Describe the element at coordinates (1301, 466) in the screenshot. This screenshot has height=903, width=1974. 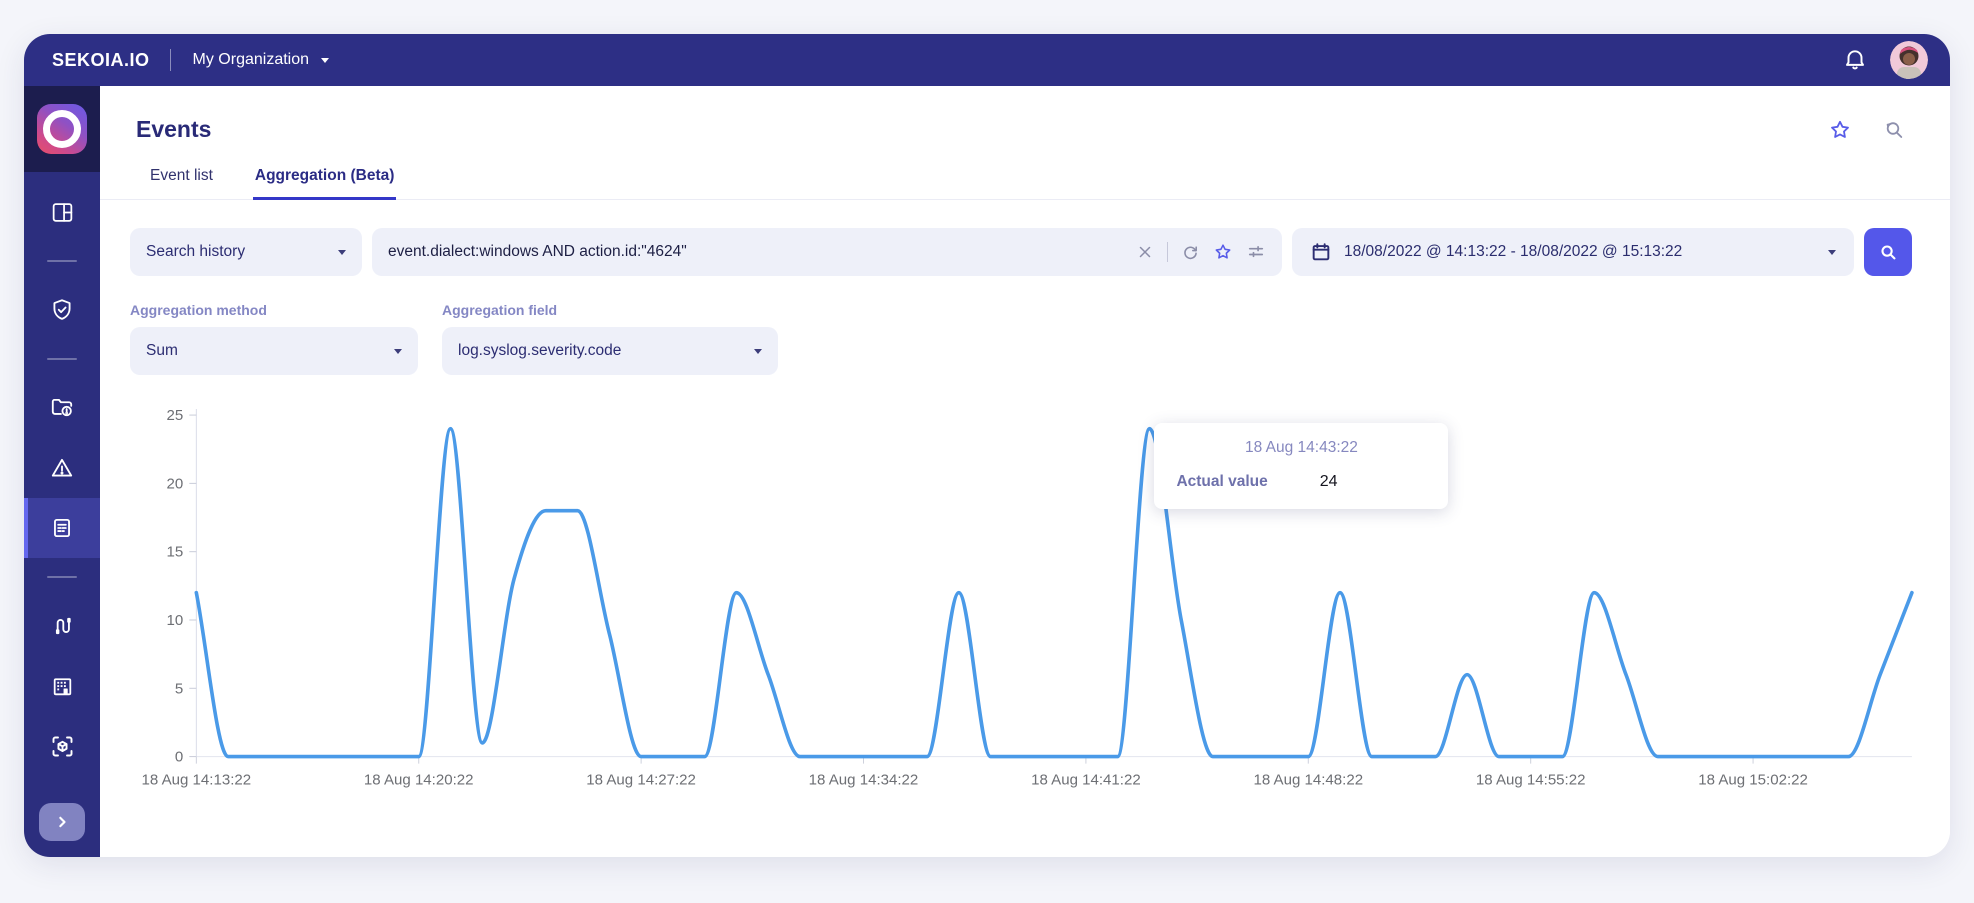
I see `chart-tooltip: 18 Aug 14:43:22 Actual value 24` at that location.